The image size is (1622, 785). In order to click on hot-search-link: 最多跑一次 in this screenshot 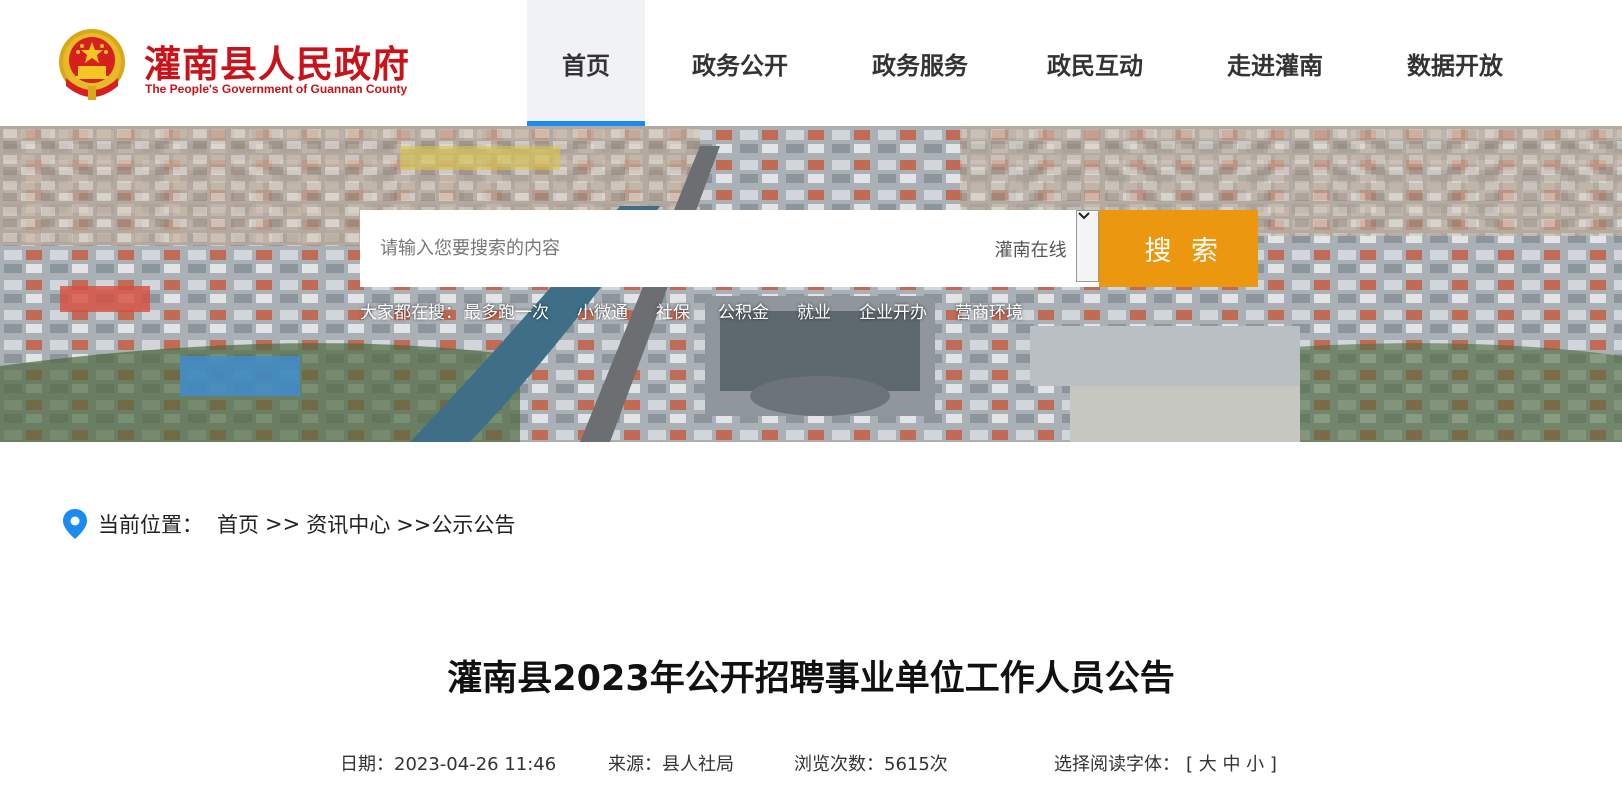, I will do `click(506, 310)`.